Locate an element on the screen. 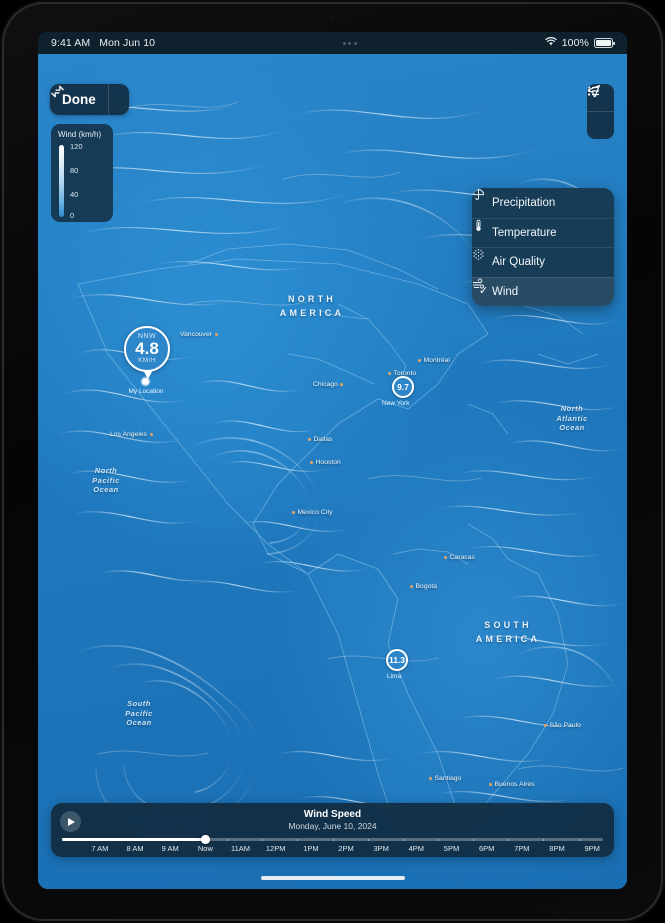 Image resolution: width=665 pixels, height=923 pixels. status-bar-right: 100% is located at coordinates (586, 43).